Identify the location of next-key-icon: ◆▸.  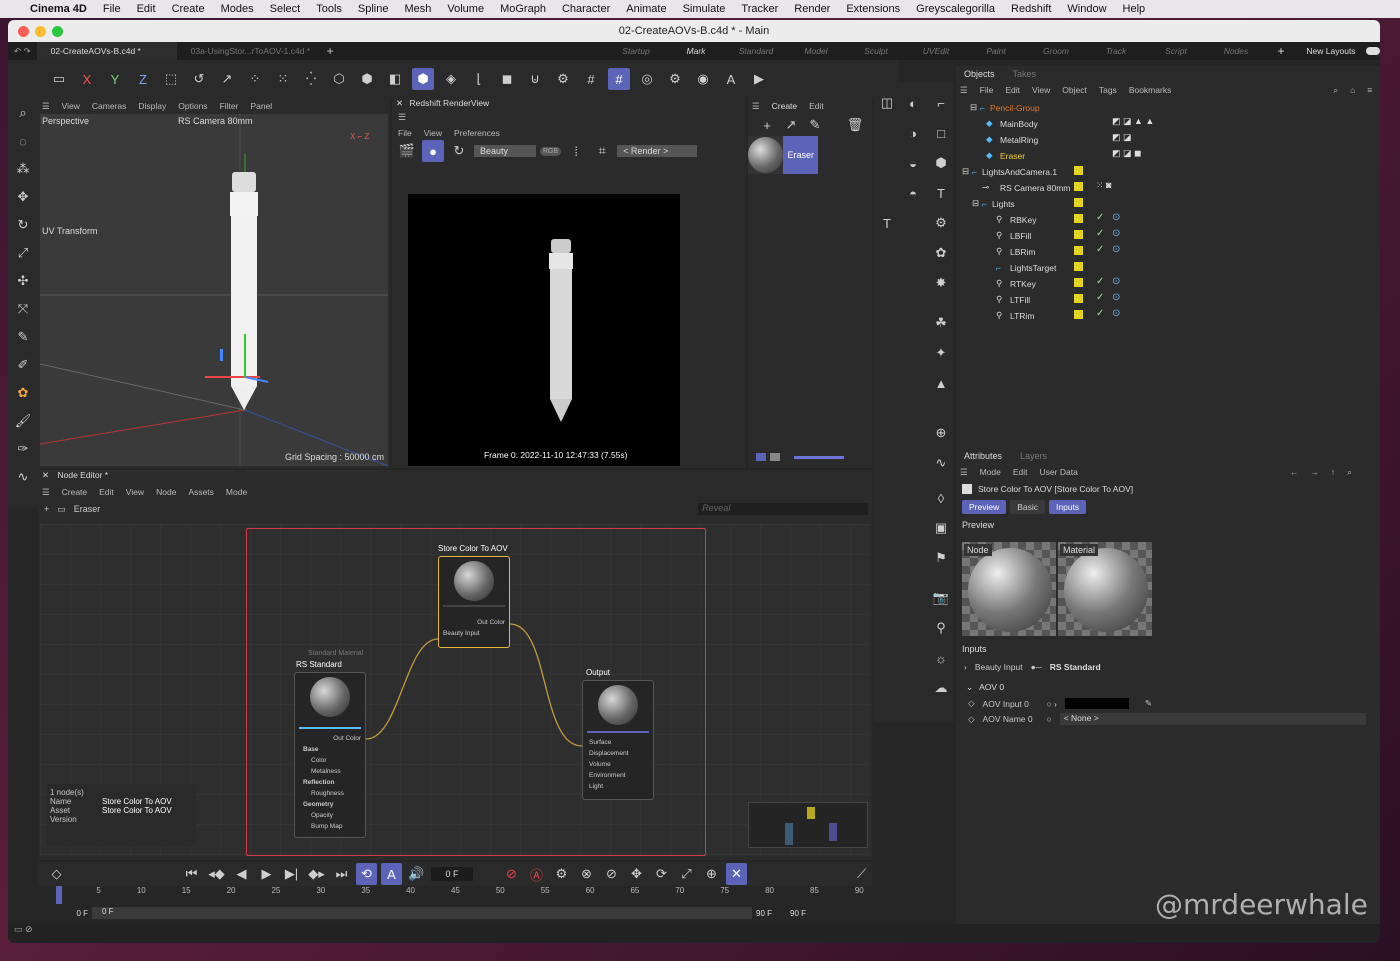
(316, 874).